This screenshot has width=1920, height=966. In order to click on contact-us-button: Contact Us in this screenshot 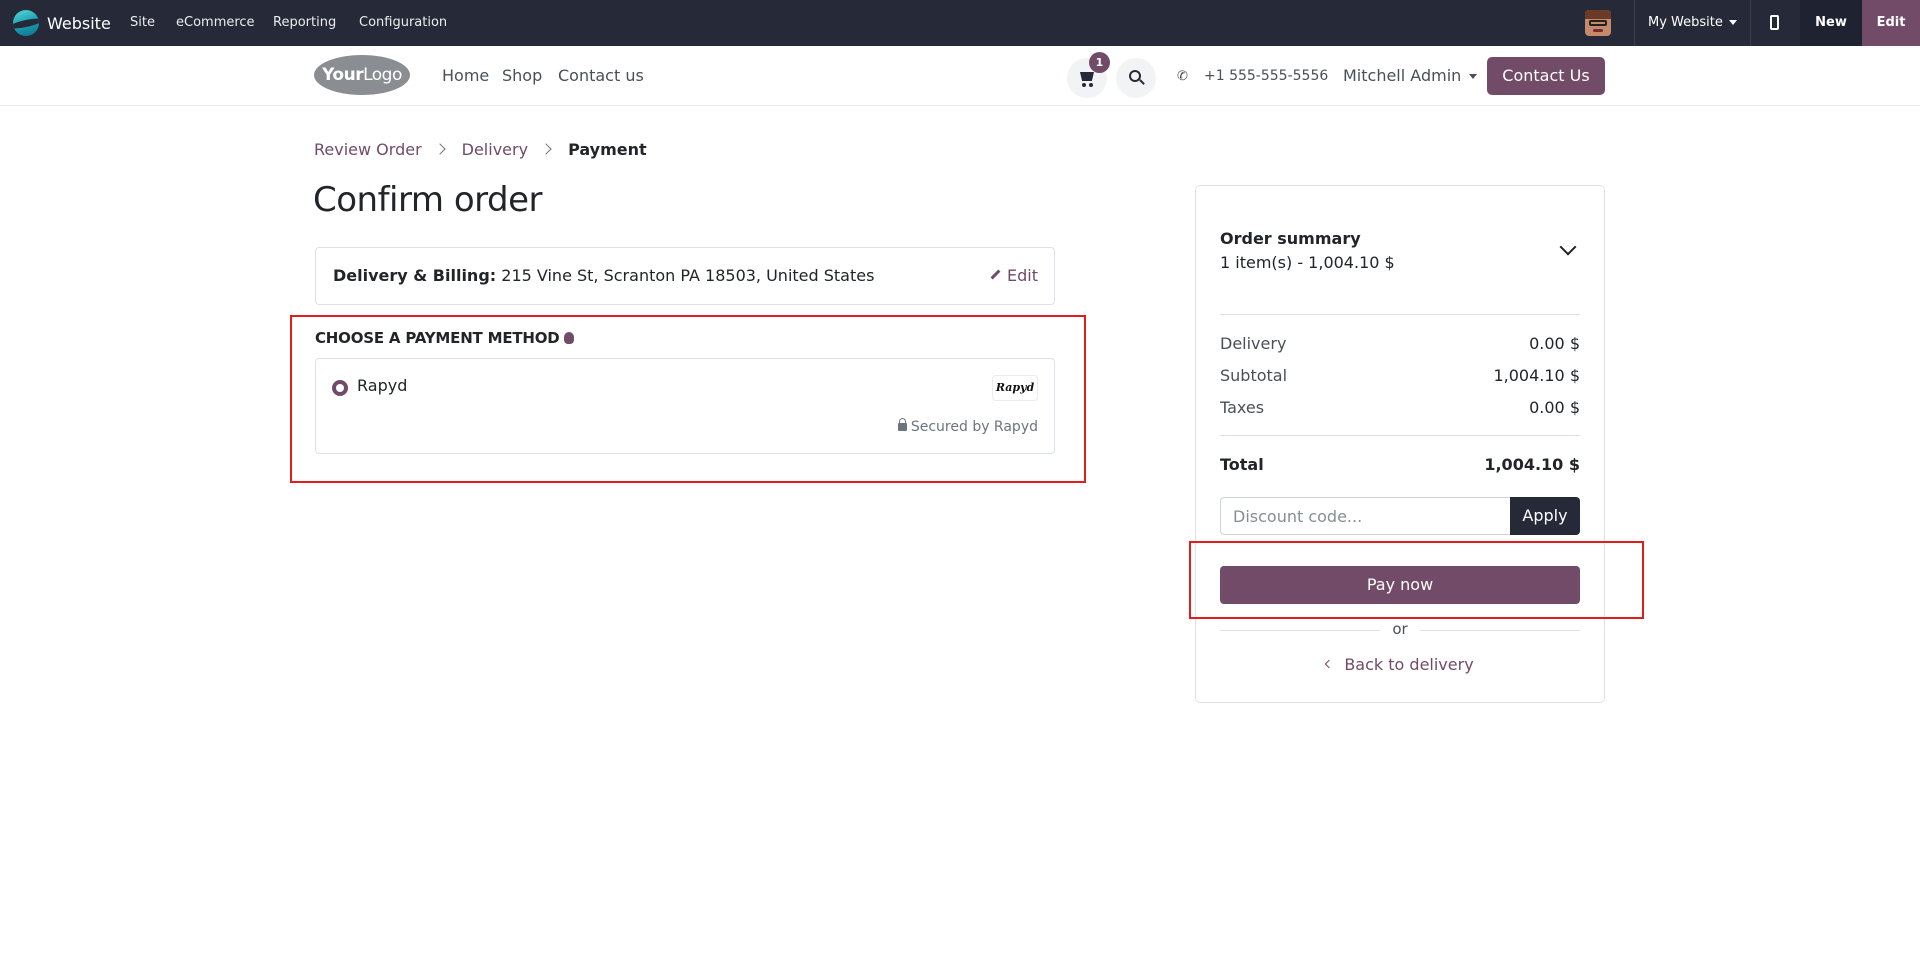, I will do `click(1546, 76)`.